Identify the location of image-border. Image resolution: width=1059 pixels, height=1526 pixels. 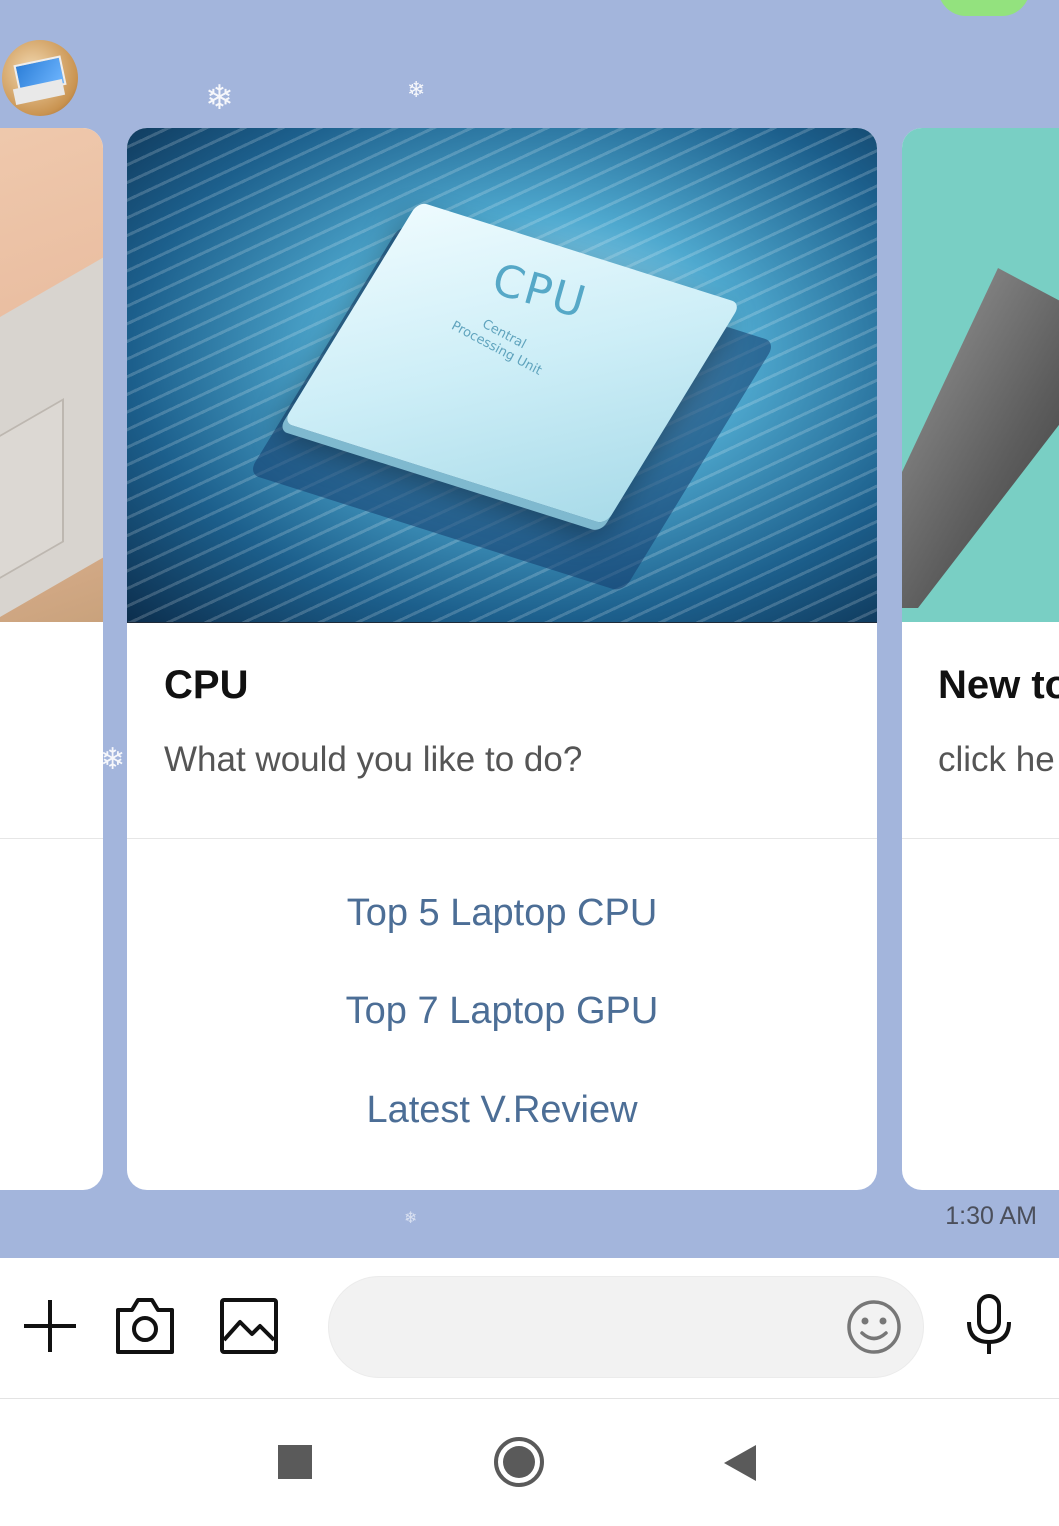
(502, 622).